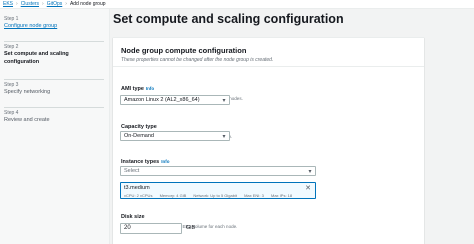  Describe the element at coordinates (162, 100) in the screenshot. I see `ami-type-value: Amazon Linux 2 (AL2_x86_64)` at that location.